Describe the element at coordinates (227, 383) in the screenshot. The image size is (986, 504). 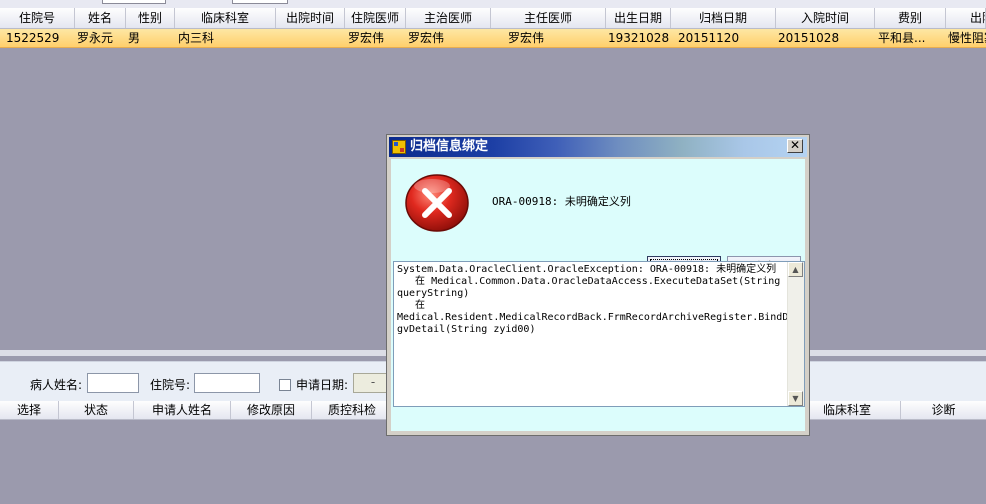
I see `inpatient-no-input` at that location.